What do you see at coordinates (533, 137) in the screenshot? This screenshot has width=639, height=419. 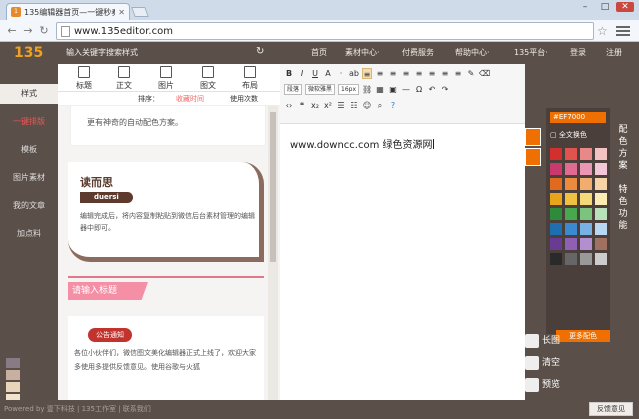 I see `copy-icon` at bounding box center [533, 137].